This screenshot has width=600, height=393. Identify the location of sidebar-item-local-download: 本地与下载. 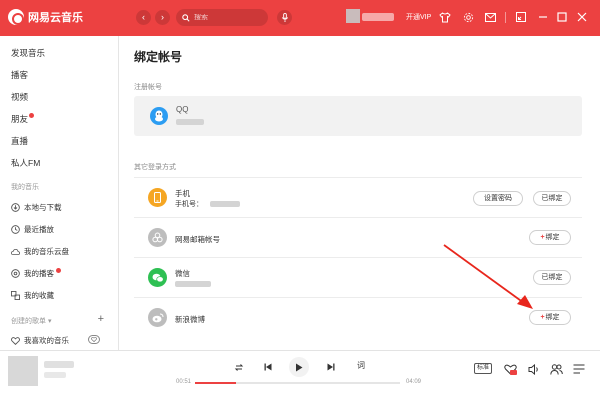
(36, 207).